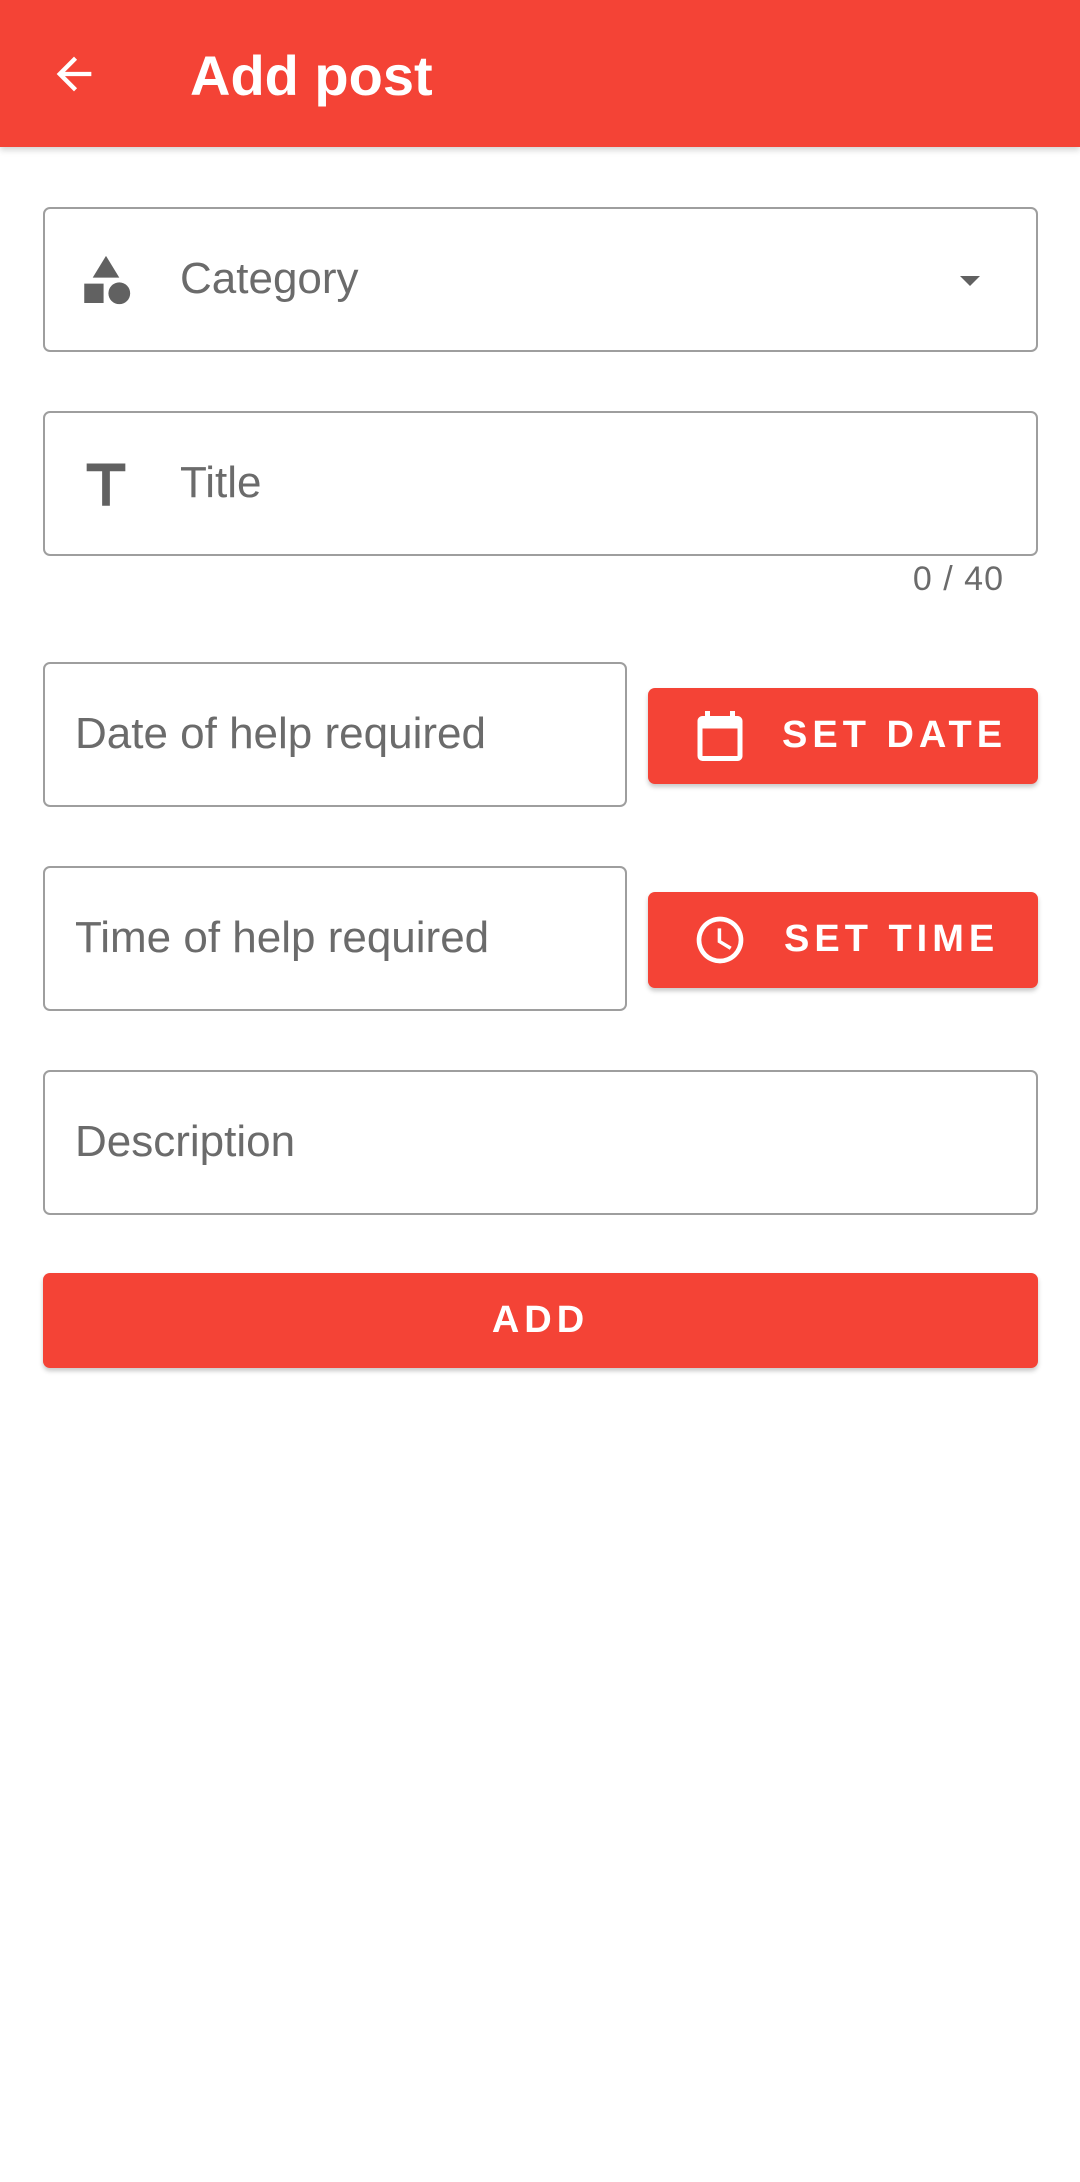 The image size is (1080, 2182). I want to click on time-placeholder: Time of help required, so click(282, 937).